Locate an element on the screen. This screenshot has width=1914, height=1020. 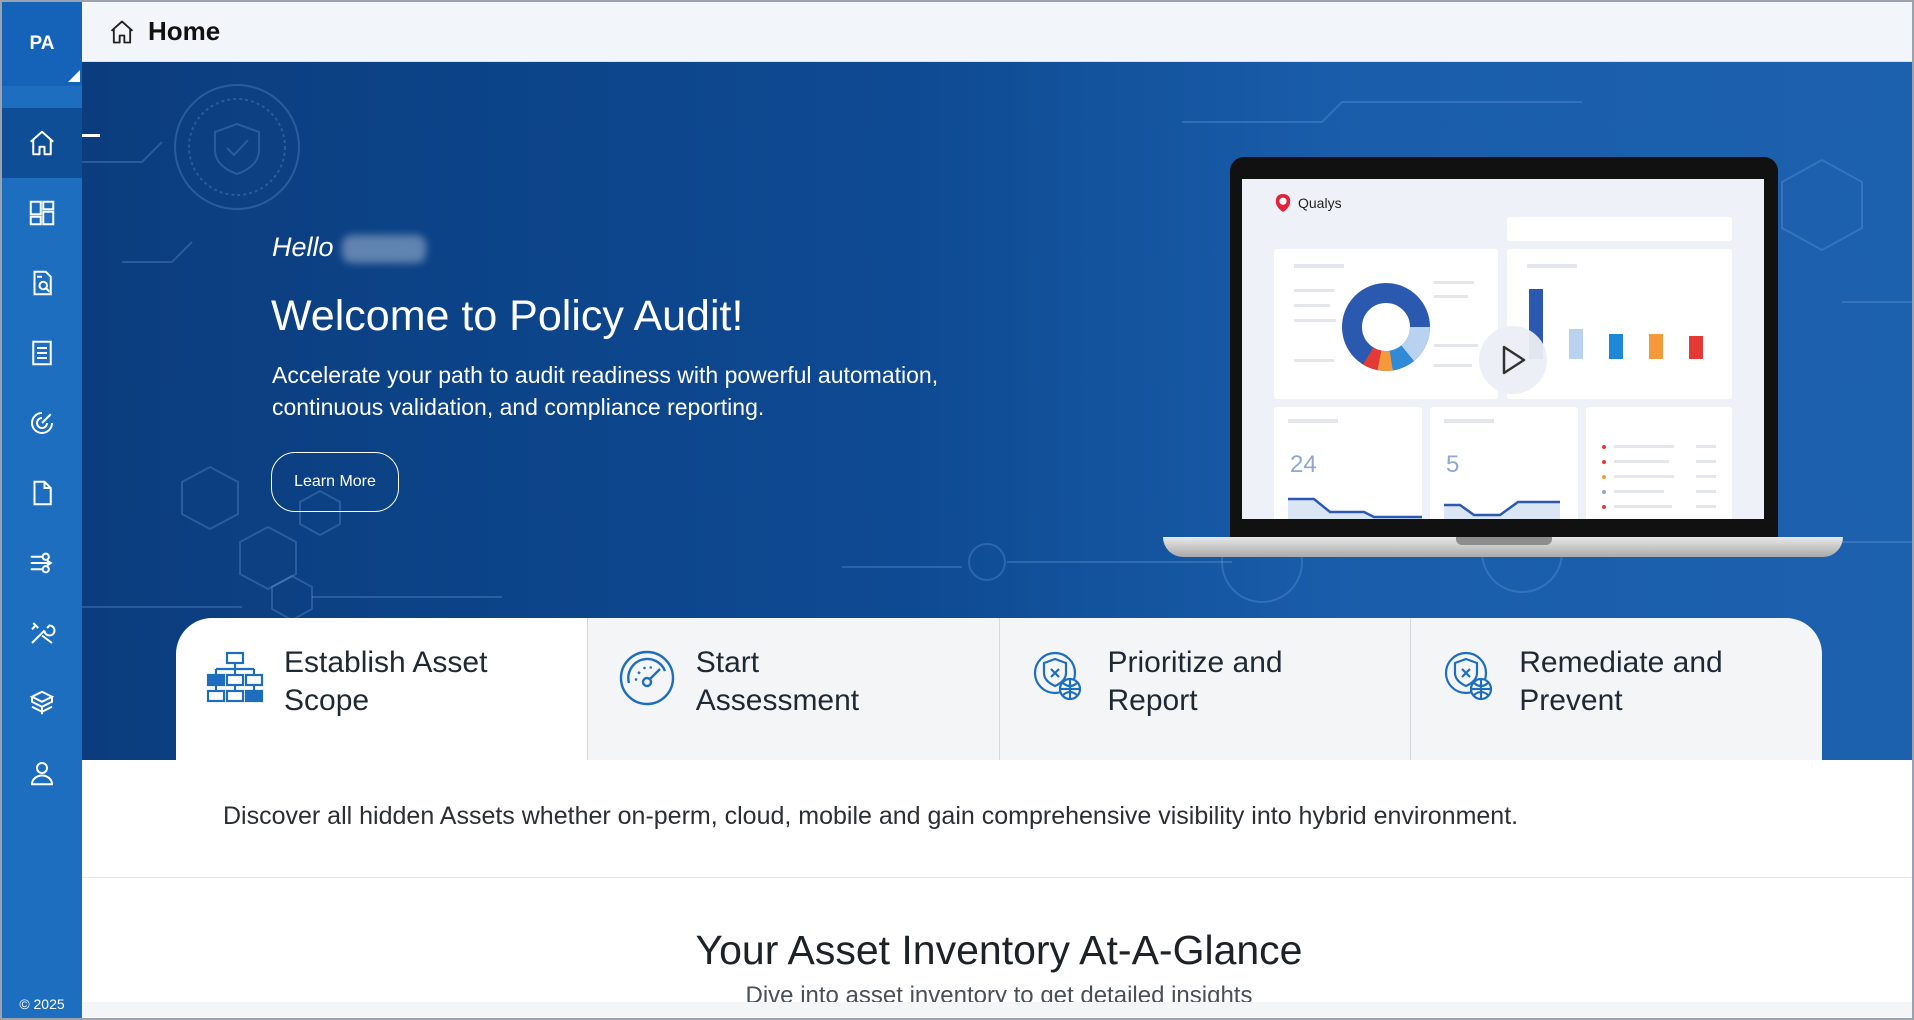
laptop-screen-bezel: Qualys 24 5 is located at coordinates (1504, 349).